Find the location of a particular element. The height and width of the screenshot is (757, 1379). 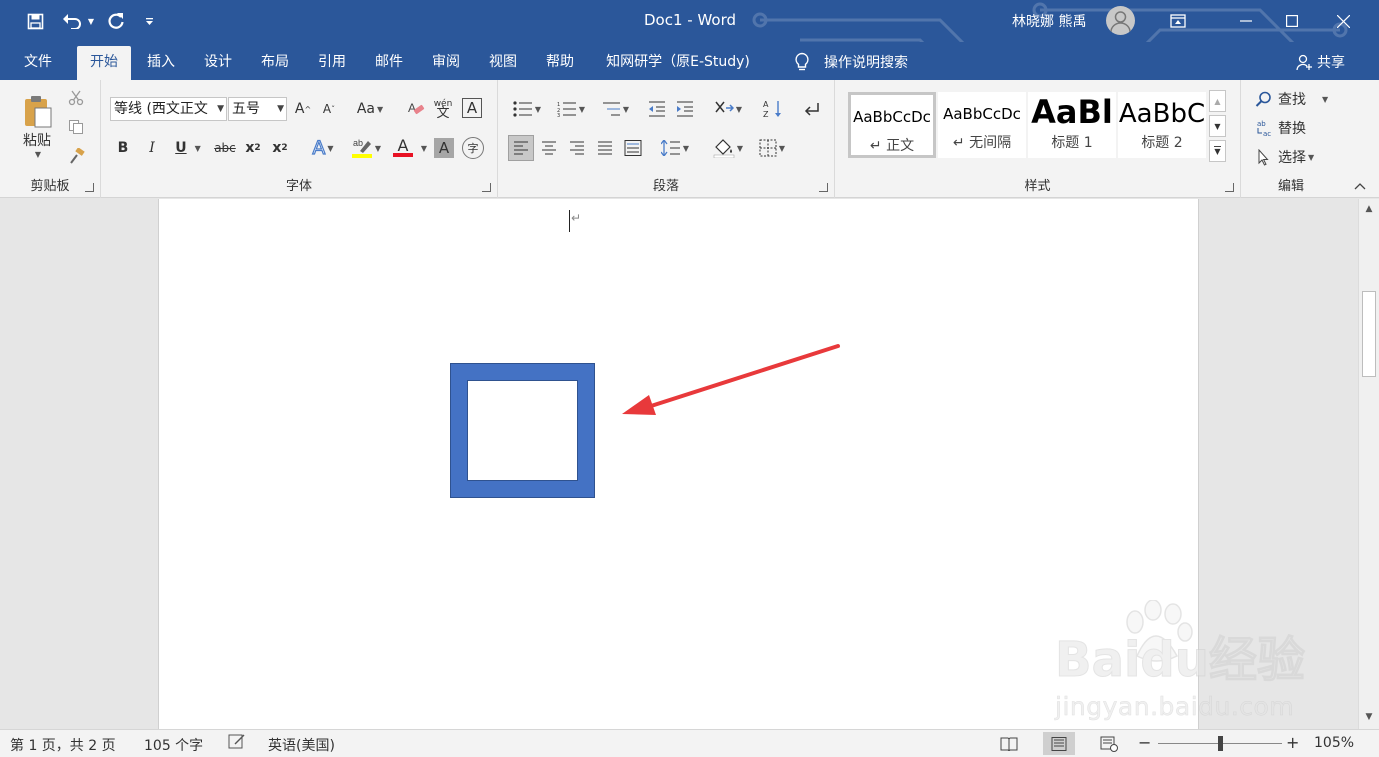

tab-mailings: 邮件 is located at coordinates (389, 63).